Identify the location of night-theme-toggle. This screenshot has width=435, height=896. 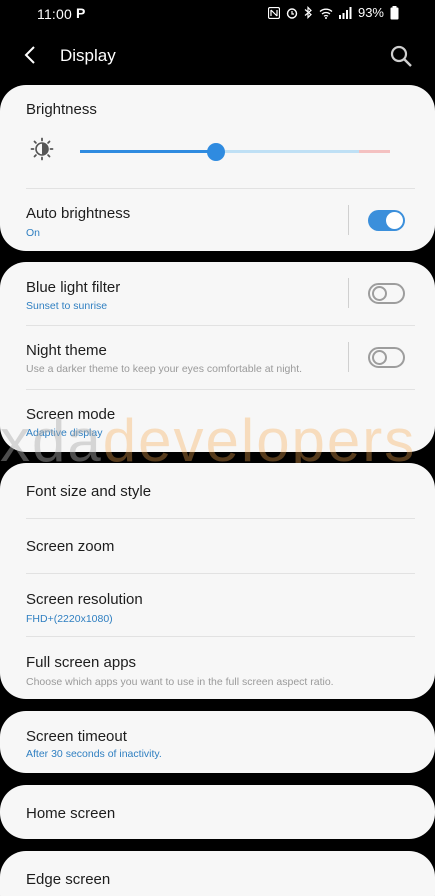
(386, 357).